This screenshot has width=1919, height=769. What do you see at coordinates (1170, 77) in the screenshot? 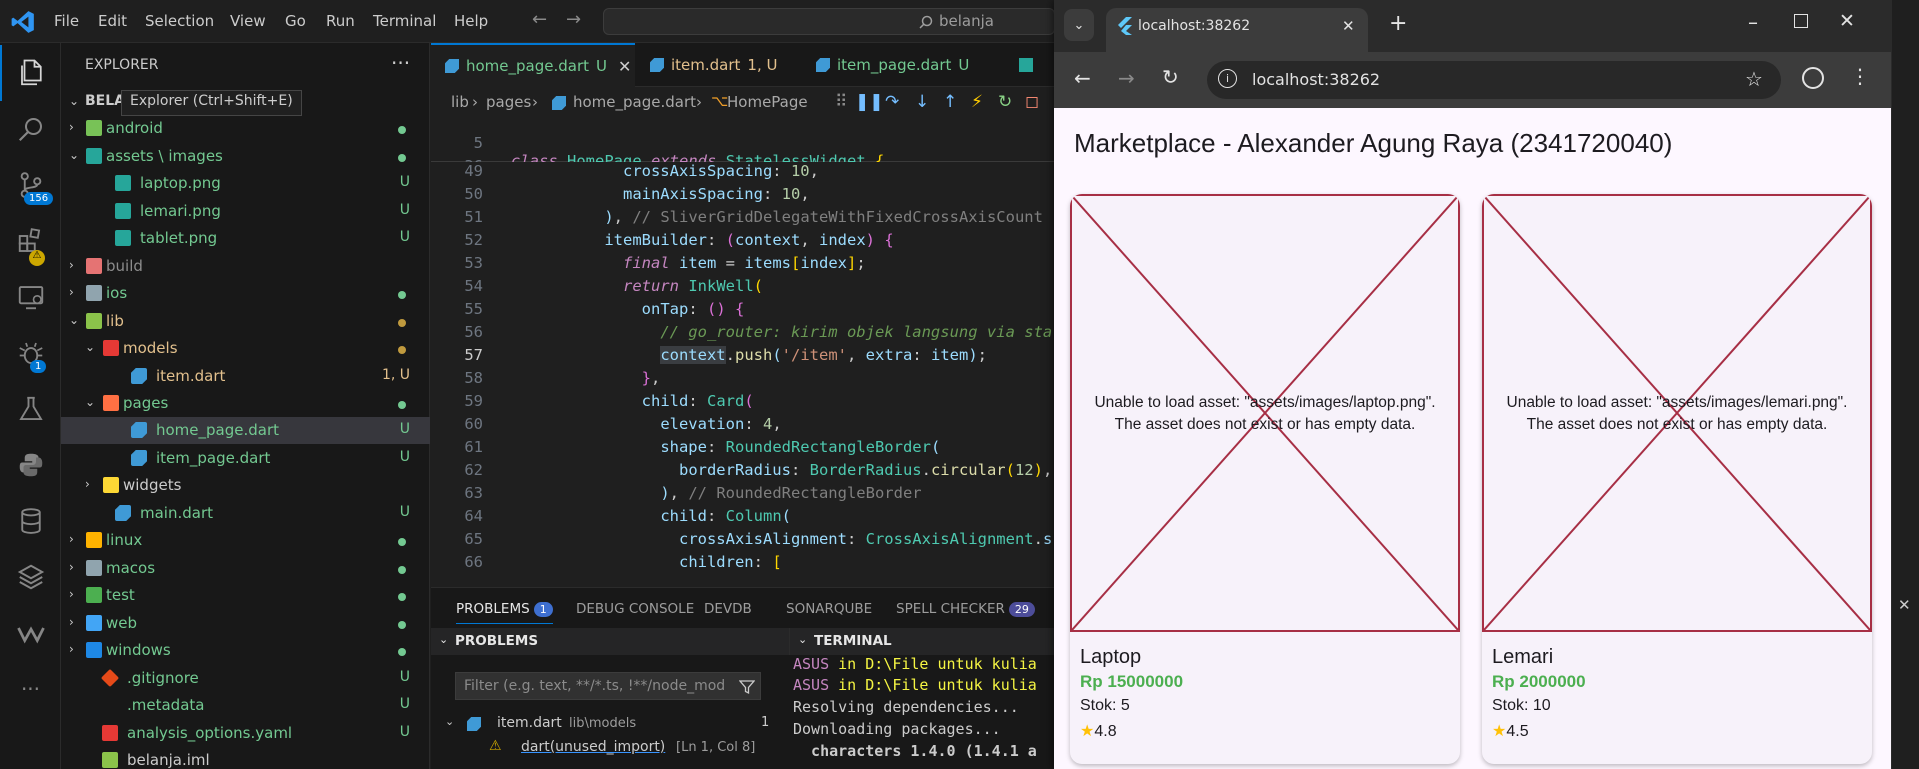
I see `reload-icon: ↻` at bounding box center [1170, 77].